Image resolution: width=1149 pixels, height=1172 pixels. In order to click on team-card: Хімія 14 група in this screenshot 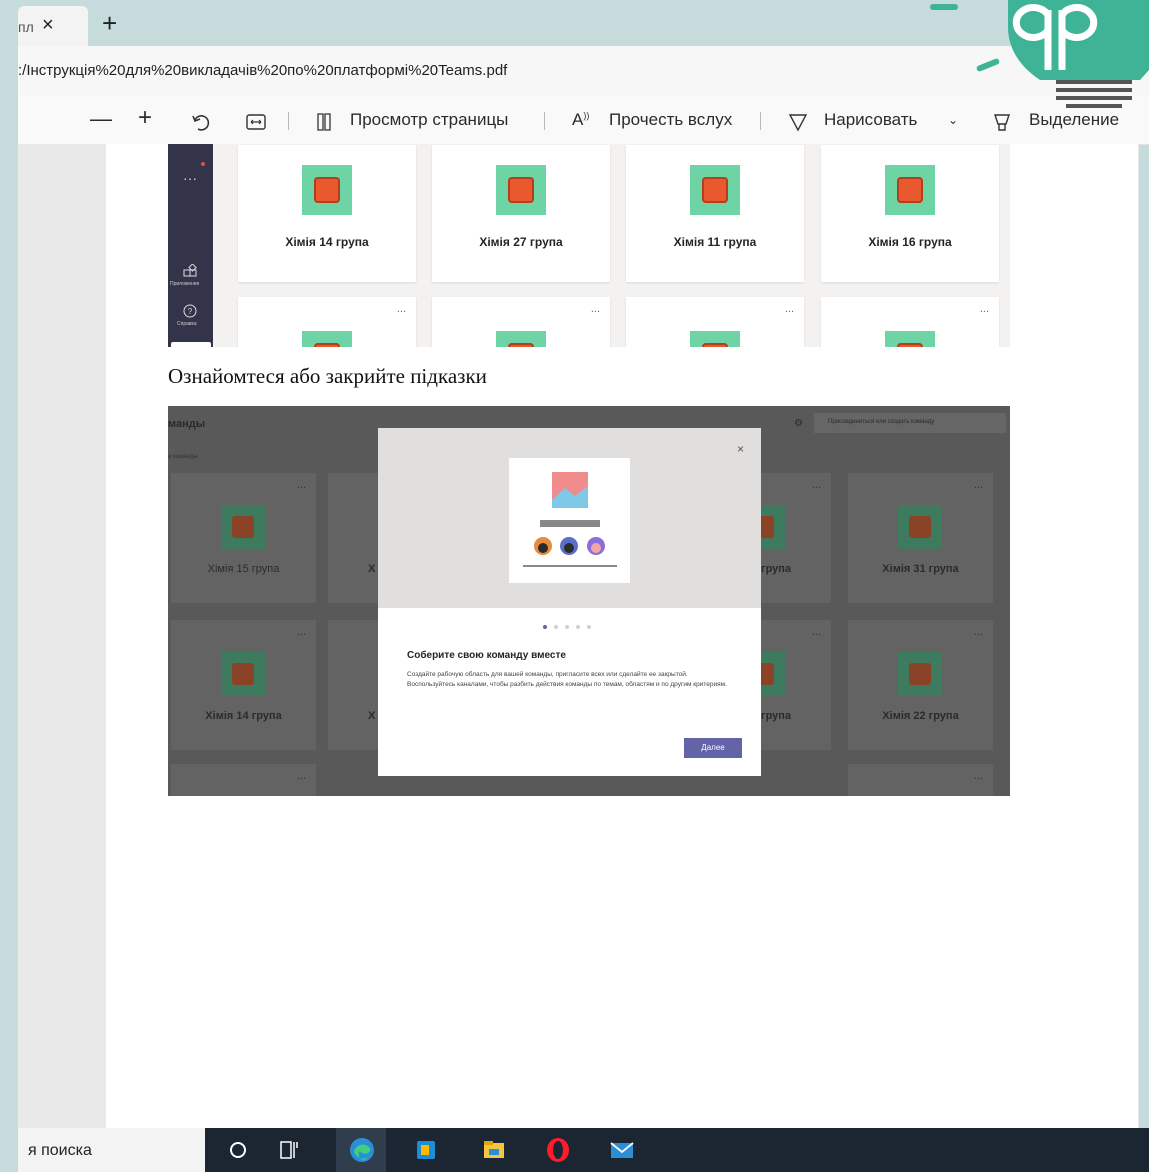, I will do `click(327, 213)`.